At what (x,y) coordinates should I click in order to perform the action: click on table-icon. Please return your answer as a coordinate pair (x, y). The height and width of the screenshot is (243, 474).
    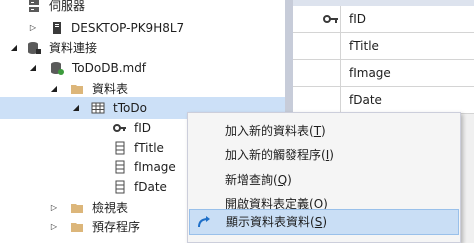
    Looking at the image, I should click on (98, 108).